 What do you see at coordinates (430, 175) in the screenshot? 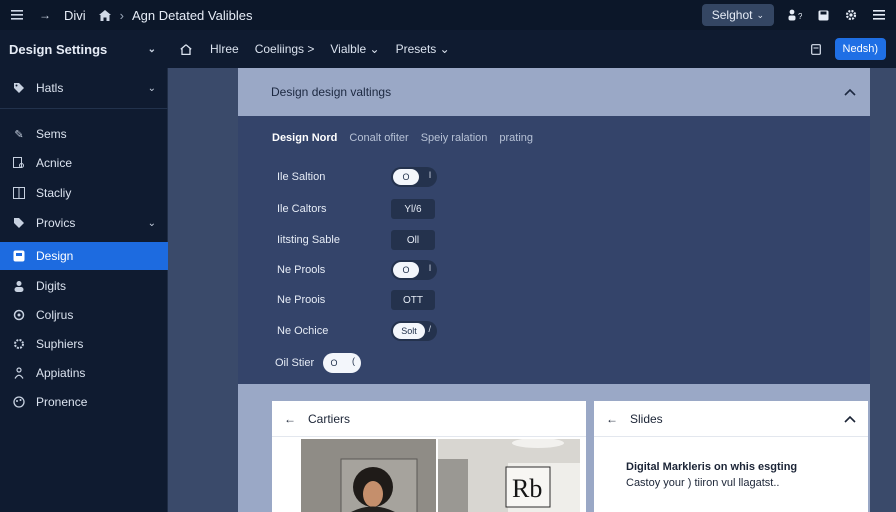
I see `toggle-end-label: l` at bounding box center [430, 175].